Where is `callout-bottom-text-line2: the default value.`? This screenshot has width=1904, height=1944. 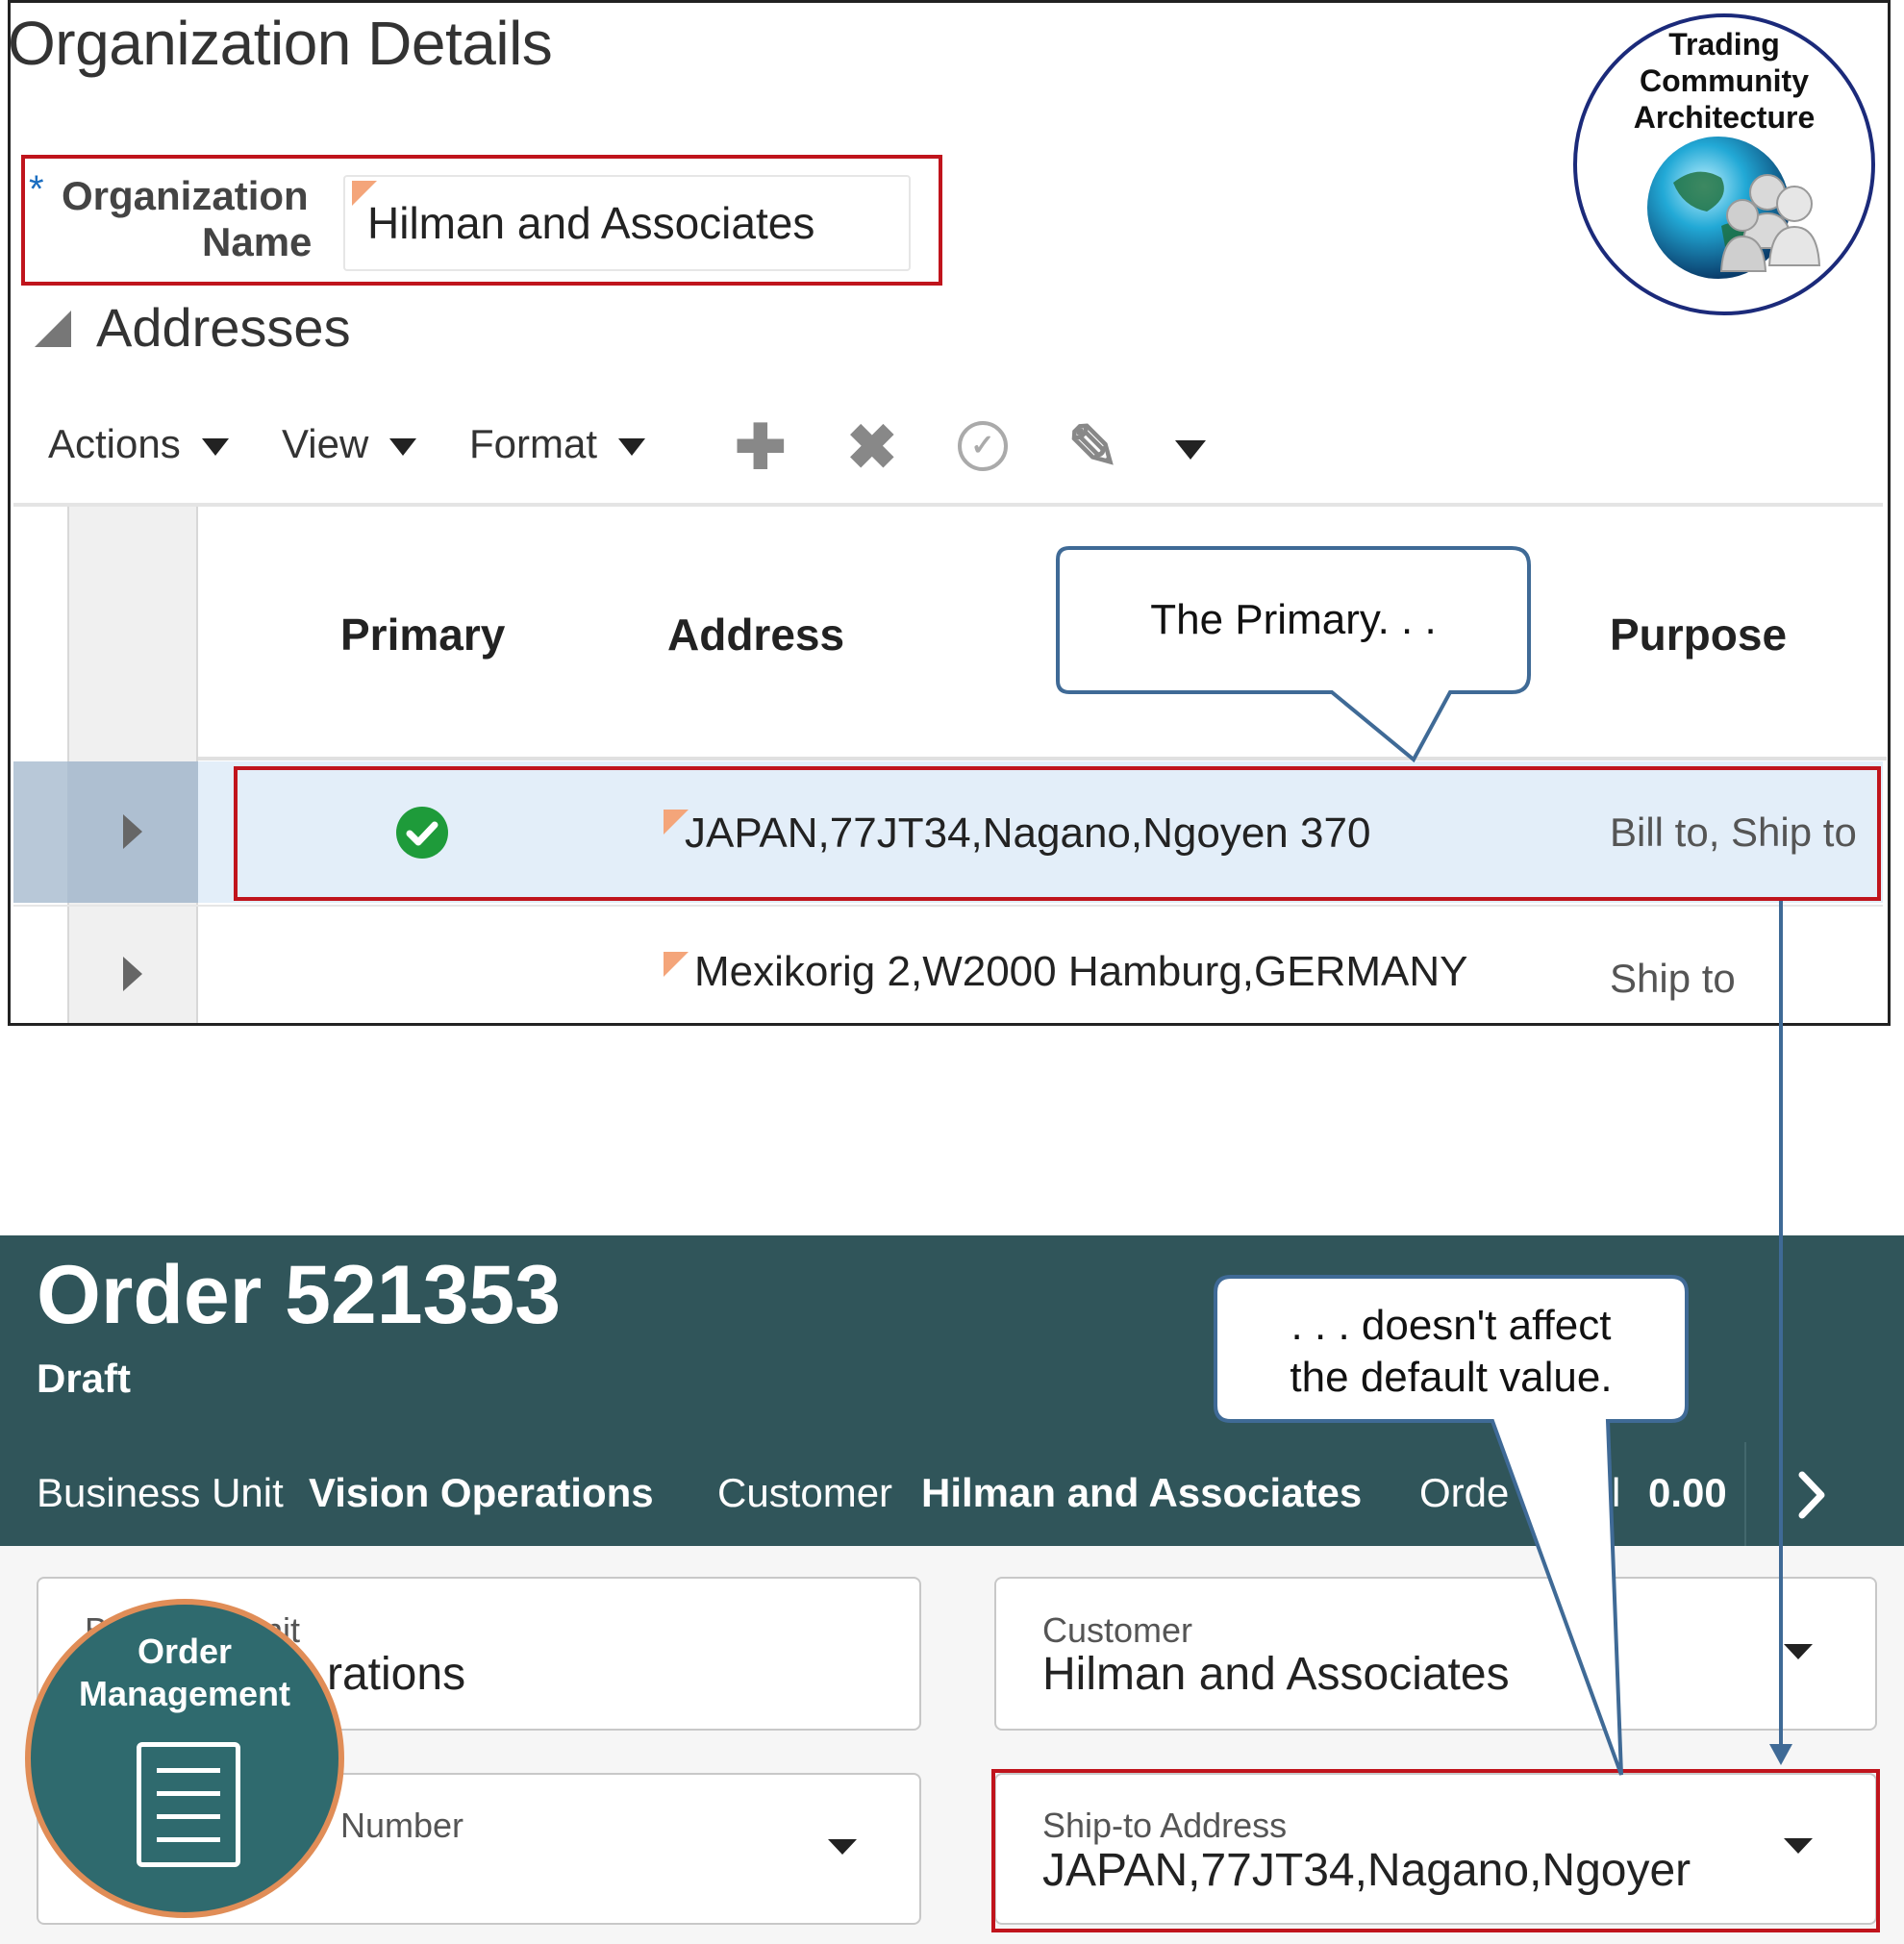 callout-bottom-text-line2: the default value. is located at coordinates (1451, 1377).